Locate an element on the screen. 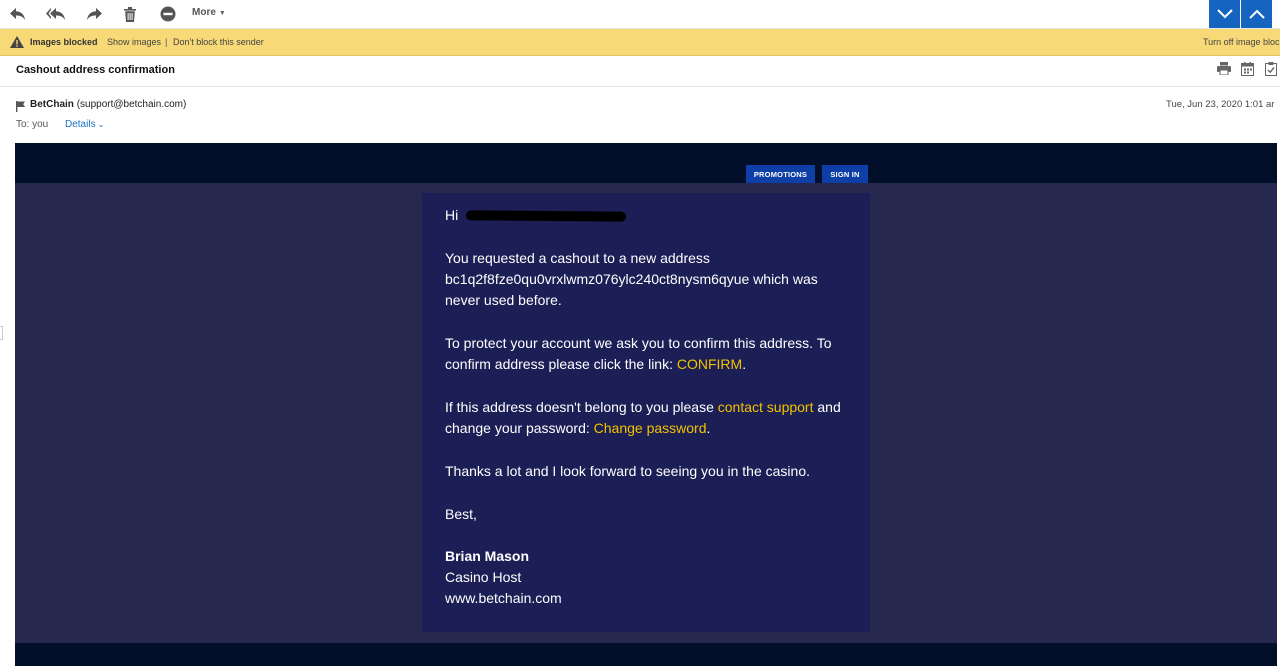 The width and height of the screenshot is (1280, 666). more-label: More is located at coordinates (204, 12).